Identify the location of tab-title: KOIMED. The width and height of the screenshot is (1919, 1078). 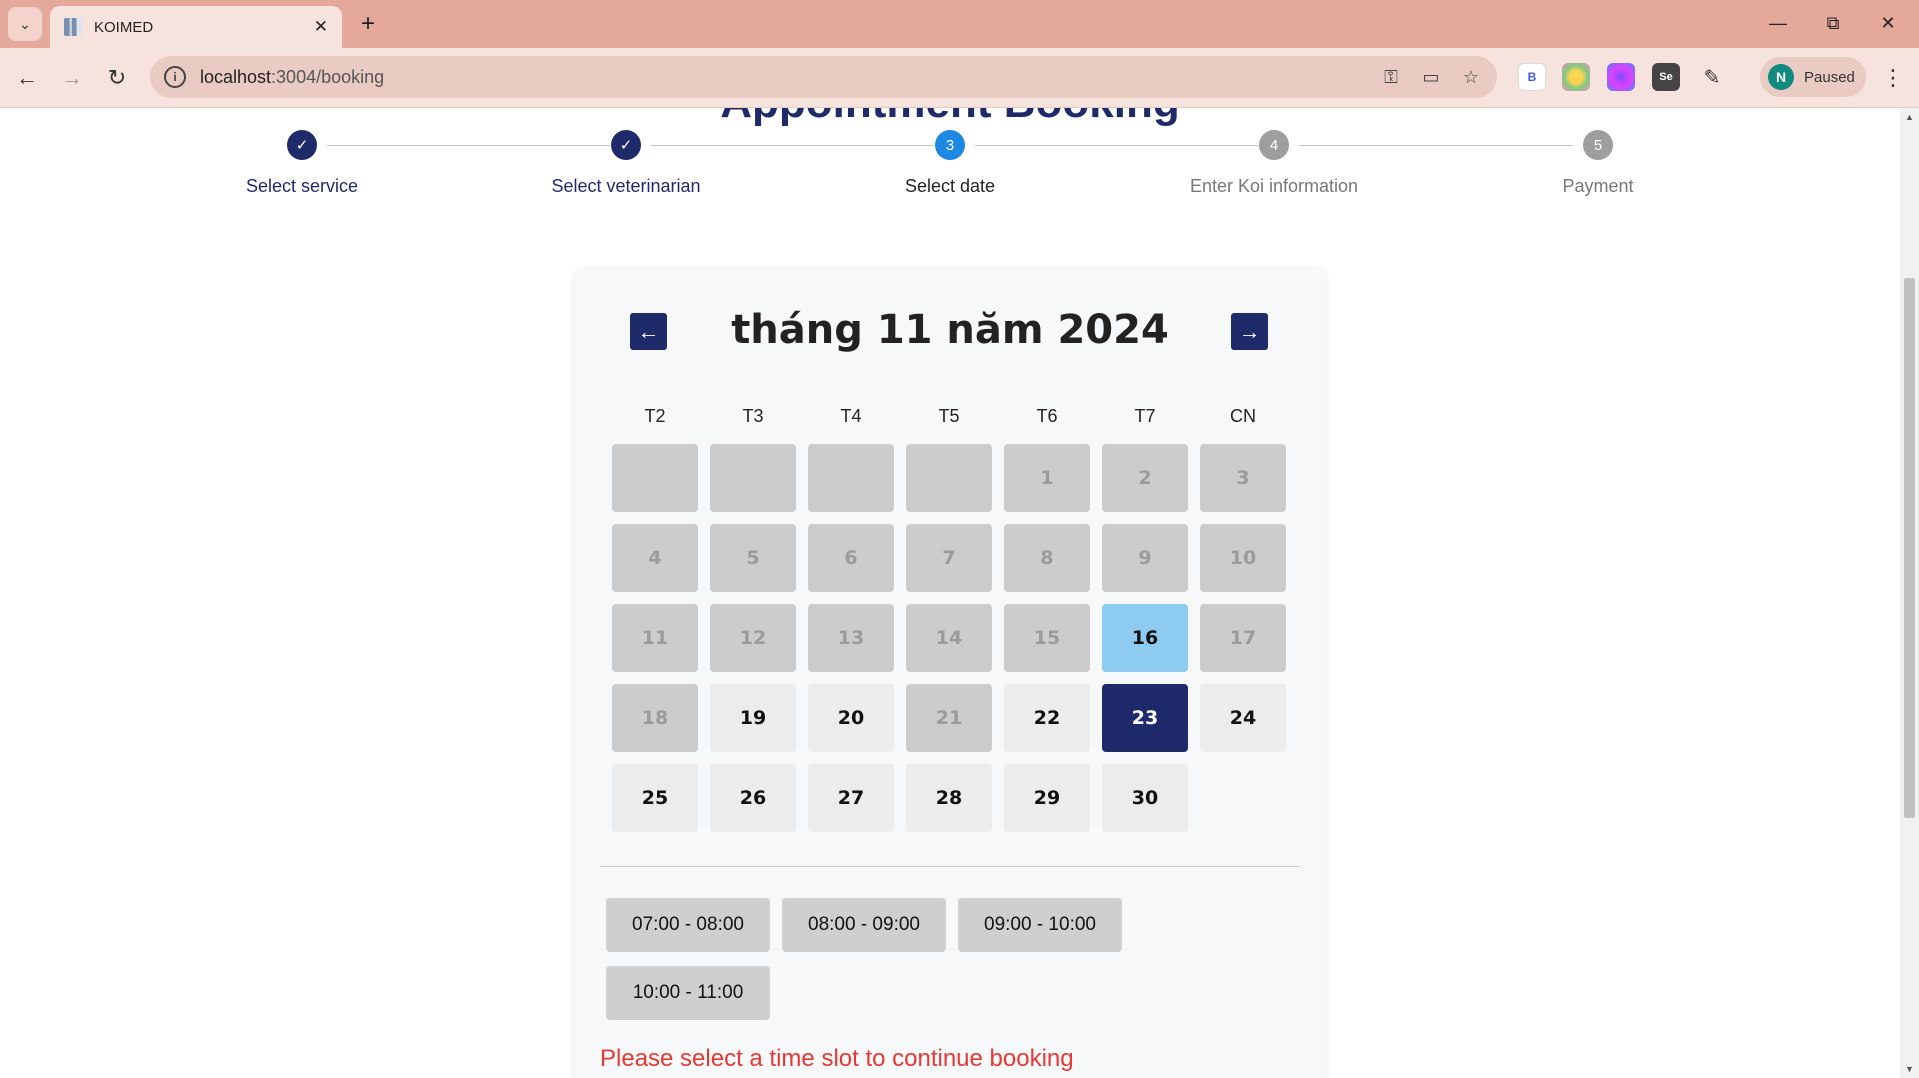
(124, 27).